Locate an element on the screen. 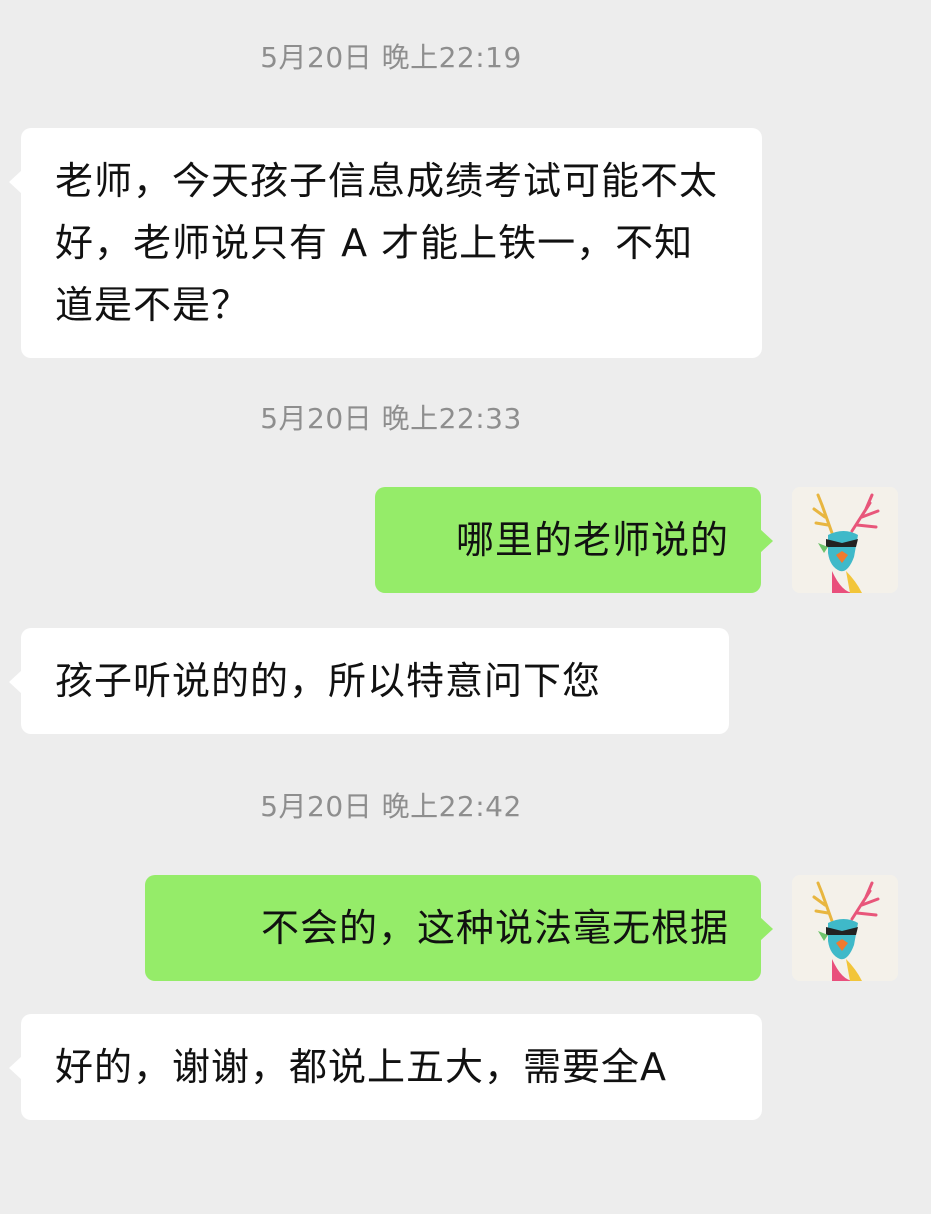 The image size is (931, 1214). timestamp: 5月20日 晚上22:19 is located at coordinates (391, 57).